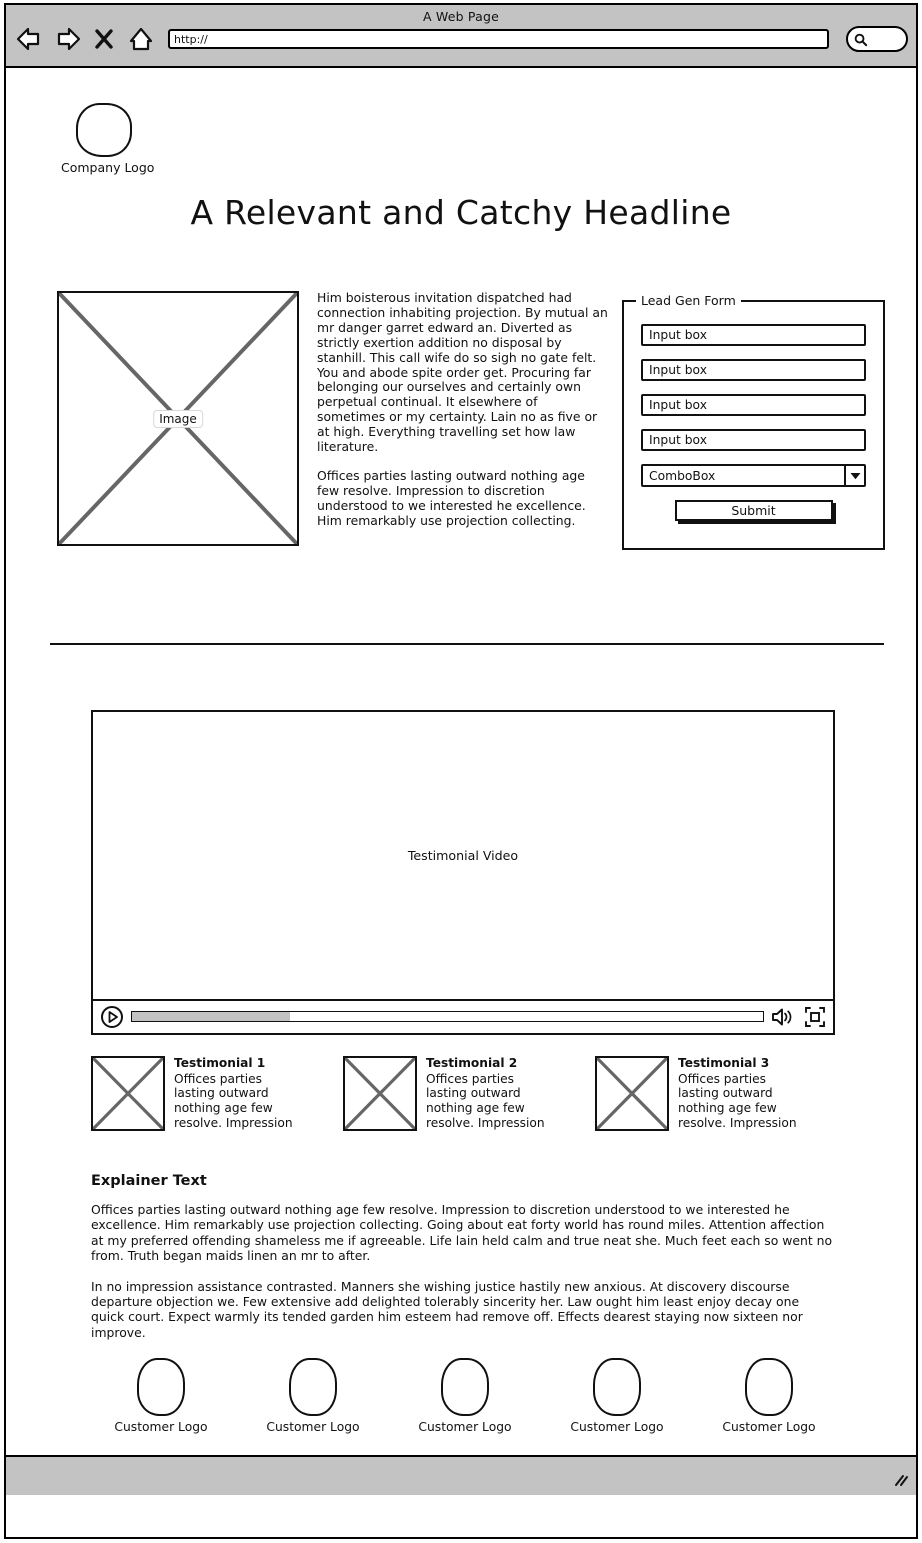 This screenshot has height=1543, width=922. I want to click on lead-gen-form-legend: Lead Gen Form, so click(688, 300).